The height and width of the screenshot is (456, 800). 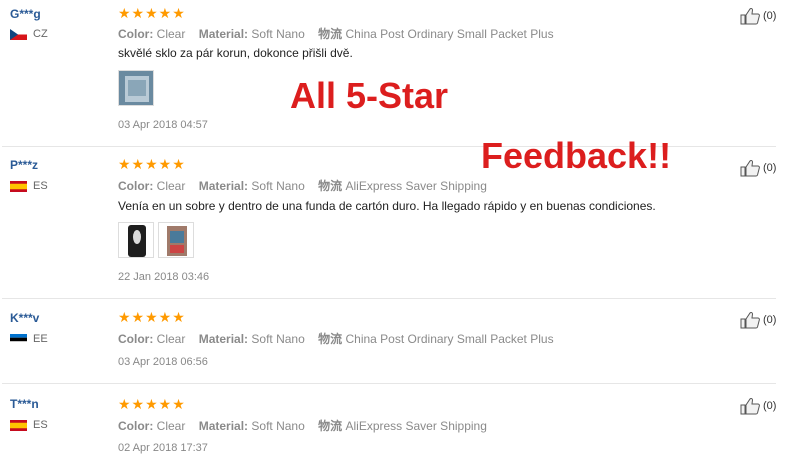 What do you see at coordinates (24, 318) in the screenshot?
I see `reviewer-name: K***v` at bounding box center [24, 318].